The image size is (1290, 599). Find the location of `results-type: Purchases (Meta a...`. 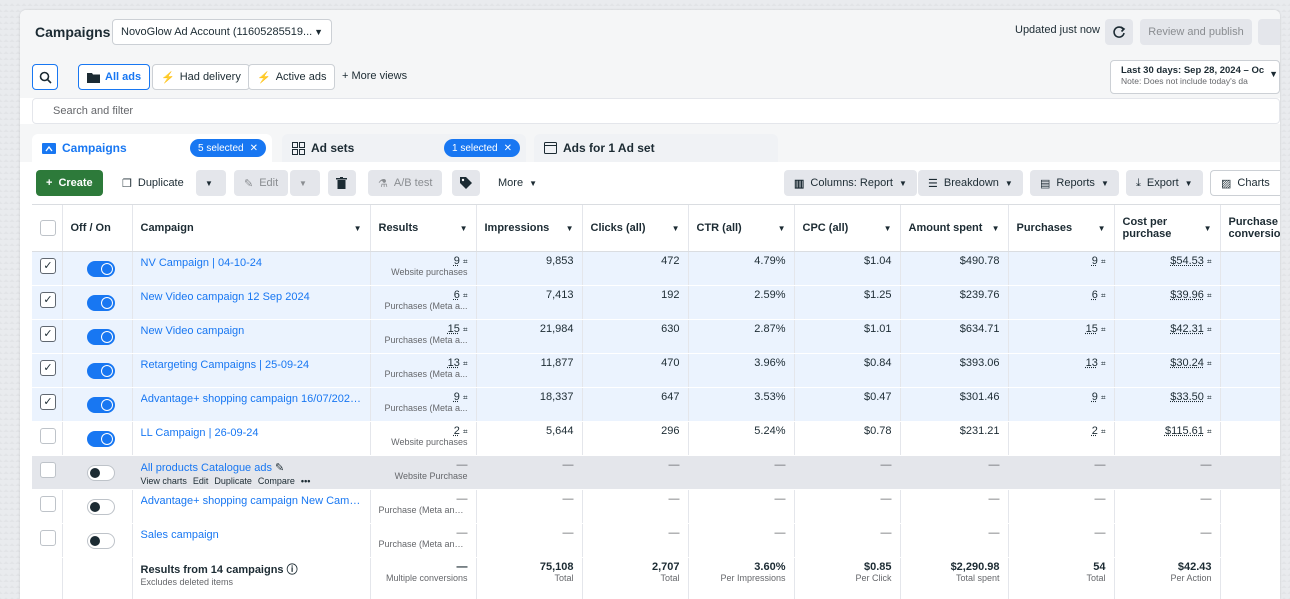

results-type: Purchases (Meta a... is located at coordinates (426, 407).